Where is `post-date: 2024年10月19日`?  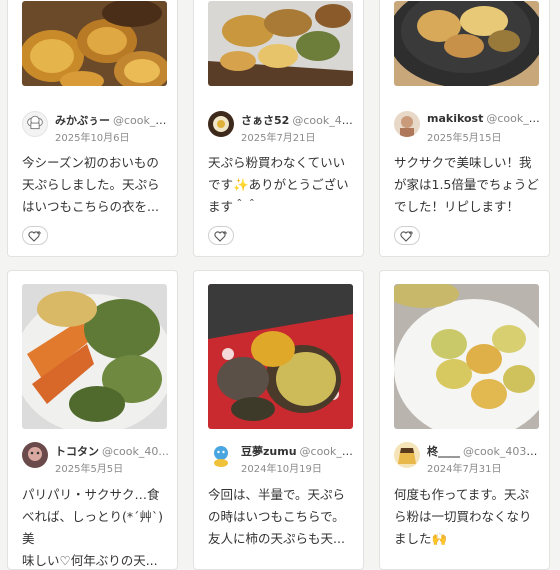
post-date: 2024年10月19日 is located at coordinates (281, 469).